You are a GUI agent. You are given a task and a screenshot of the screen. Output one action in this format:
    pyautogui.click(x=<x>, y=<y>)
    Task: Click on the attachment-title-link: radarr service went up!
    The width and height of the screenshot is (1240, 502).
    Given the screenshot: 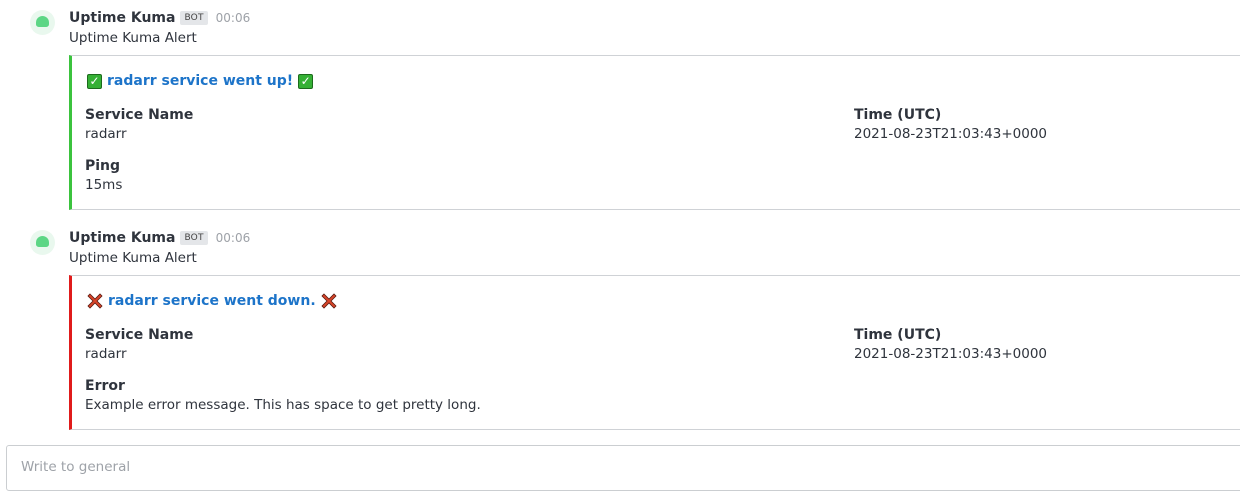 What is the action you would take?
    pyautogui.click(x=200, y=81)
    